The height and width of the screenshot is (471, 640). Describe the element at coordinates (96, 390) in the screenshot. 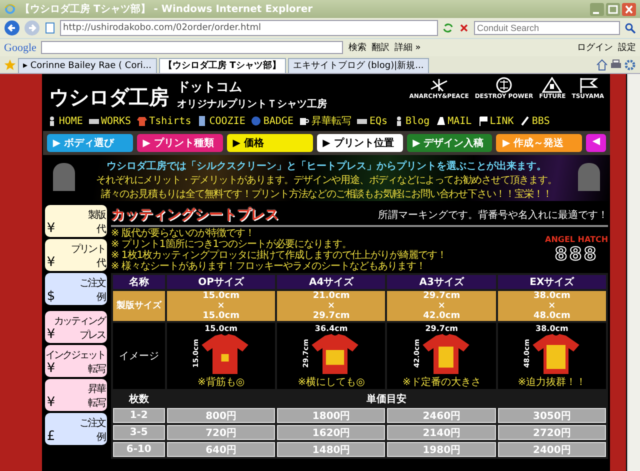

I see `sidebar-label: 昇華` at that location.